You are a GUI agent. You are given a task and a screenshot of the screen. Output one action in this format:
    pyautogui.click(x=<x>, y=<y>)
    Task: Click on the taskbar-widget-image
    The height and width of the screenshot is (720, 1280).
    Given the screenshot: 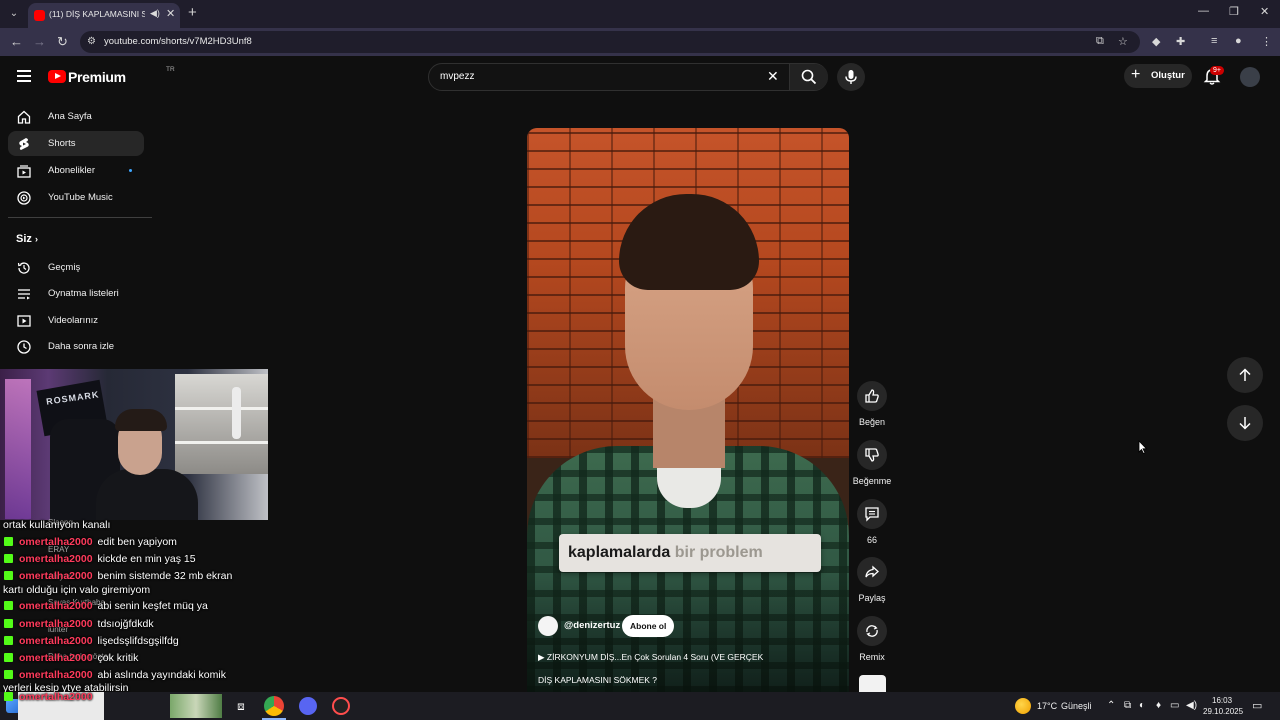 What is the action you would take?
    pyautogui.click(x=196, y=706)
    